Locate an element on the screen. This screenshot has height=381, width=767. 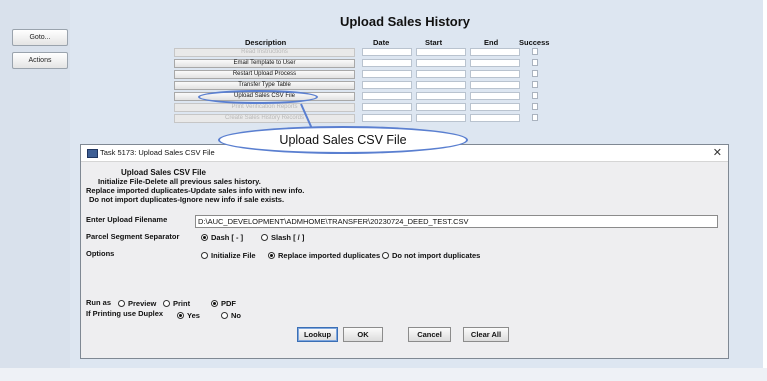
runas-label: Run as is located at coordinates (99, 302).